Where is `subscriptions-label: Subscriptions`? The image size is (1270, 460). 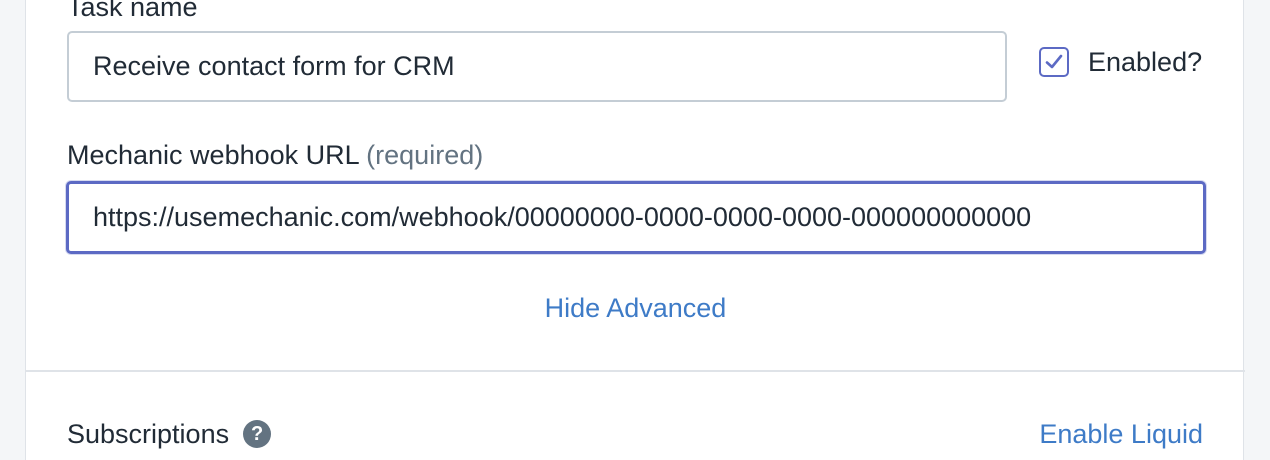
subscriptions-label: Subscriptions is located at coordinates (148, 434).